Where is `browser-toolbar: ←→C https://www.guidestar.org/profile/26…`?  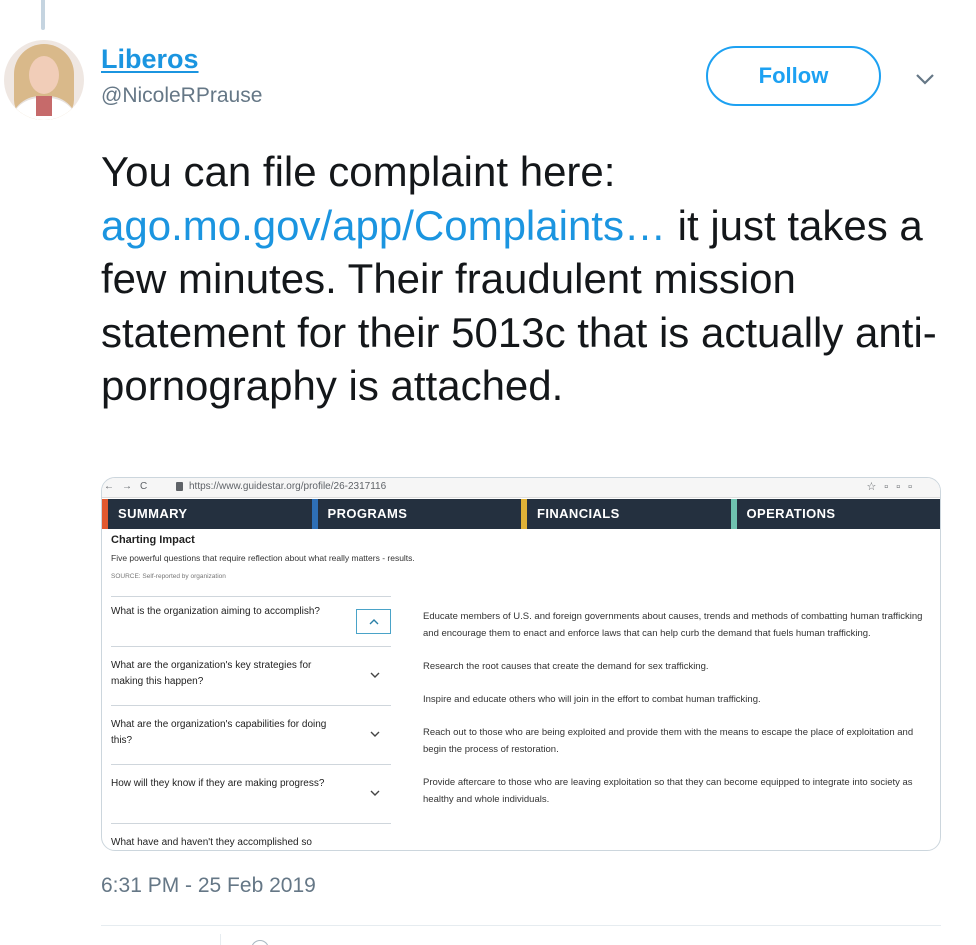 browser-toolbar: ←→C https://www.guidestar.org/profile/26… is located at coordinates (521, 488).